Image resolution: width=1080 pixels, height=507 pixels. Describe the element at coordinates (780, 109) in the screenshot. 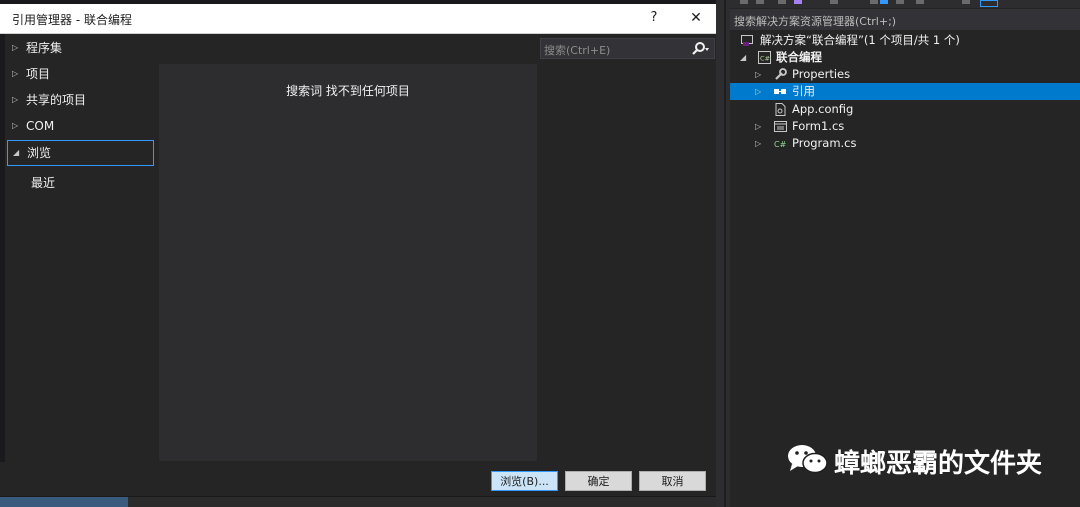

I see `config-file-icon` at that location.